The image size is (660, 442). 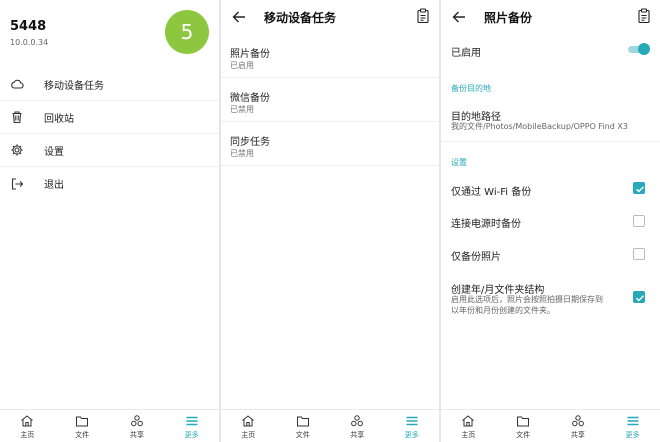 What do you see at coordinates (527, 299) in the screenshot?
I see `option-folder-desc-1: 启用此选项后，照片会按照拍摄日期保存到` at bounding box center [527, 299].